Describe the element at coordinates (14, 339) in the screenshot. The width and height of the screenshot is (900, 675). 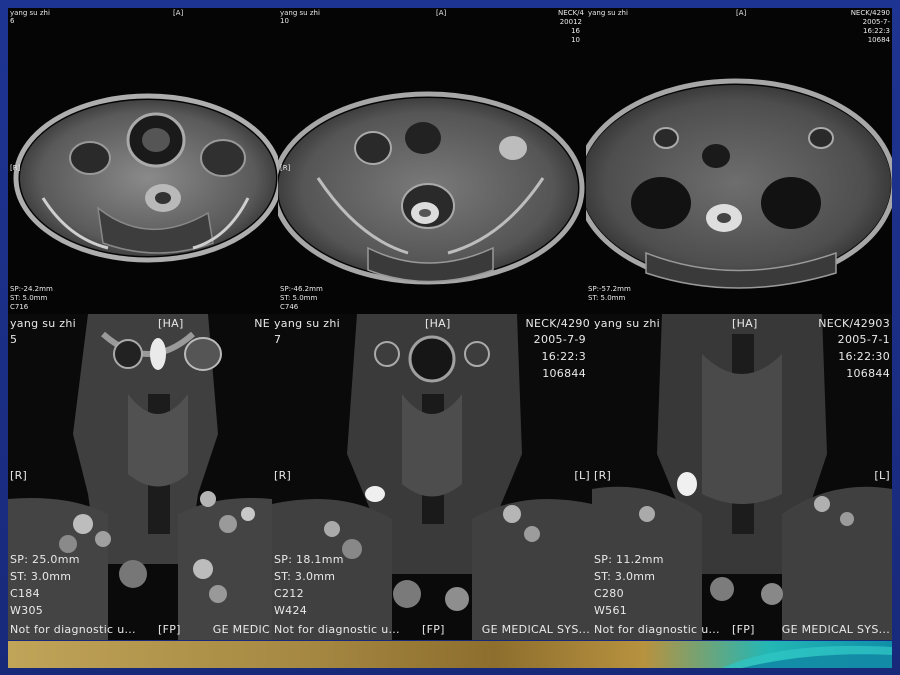
I see `image-number: 5` at that location.